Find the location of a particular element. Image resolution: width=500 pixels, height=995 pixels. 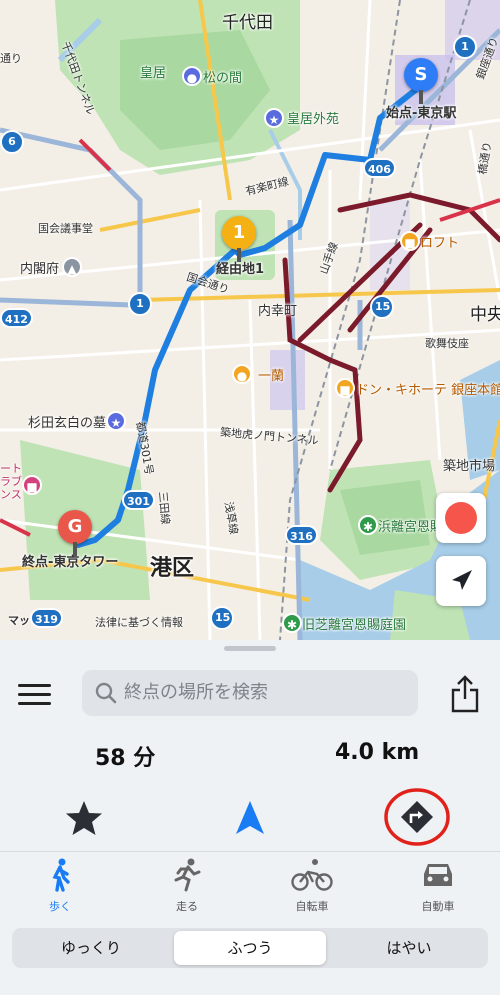

tab-car-label: 自動車 is located at coordinates (438, 906).